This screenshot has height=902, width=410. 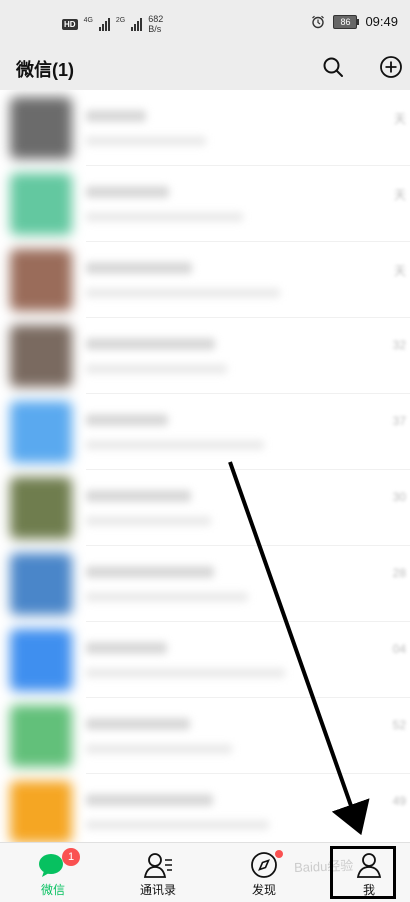 I want to click on chat-time: 30, so click(x=399, y=497).